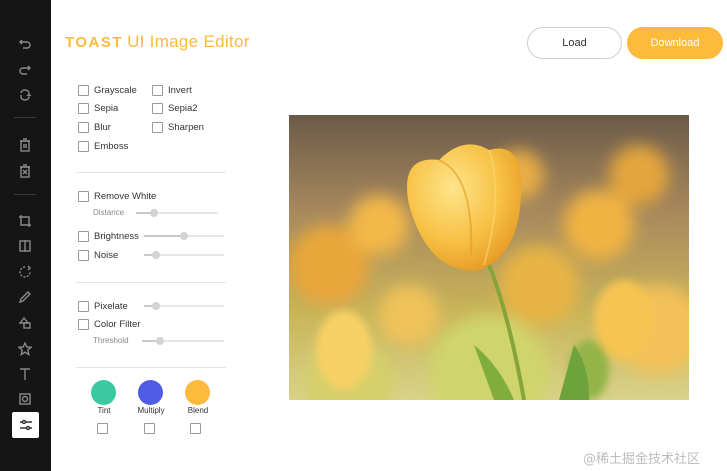 The width and height of the screenshot is (727, 471). What do you see at coordinates (183, 108) in the screenshot?
I see `sepia2-label: Sepia2` at bounding box center [183, 108].